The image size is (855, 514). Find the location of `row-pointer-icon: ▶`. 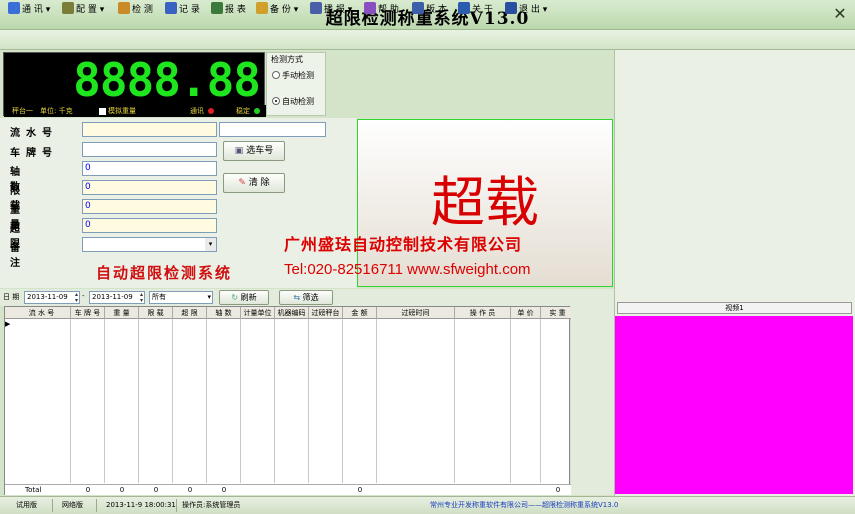

row-pointer-icon: ▶ is located at coordinates (8, 324).